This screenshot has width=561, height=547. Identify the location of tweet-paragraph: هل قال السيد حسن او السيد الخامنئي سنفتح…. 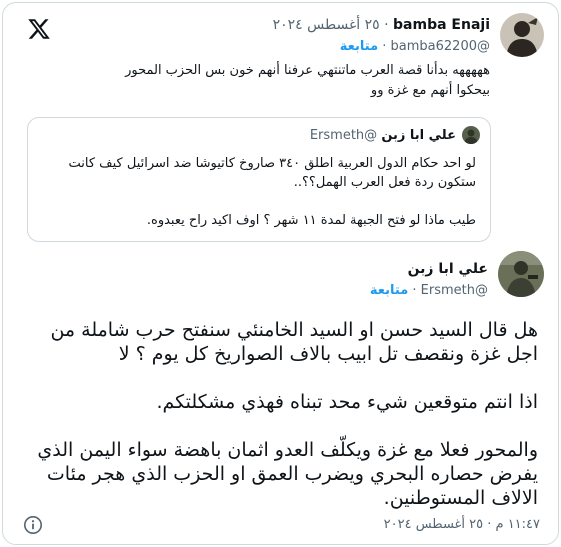
(294, 342).